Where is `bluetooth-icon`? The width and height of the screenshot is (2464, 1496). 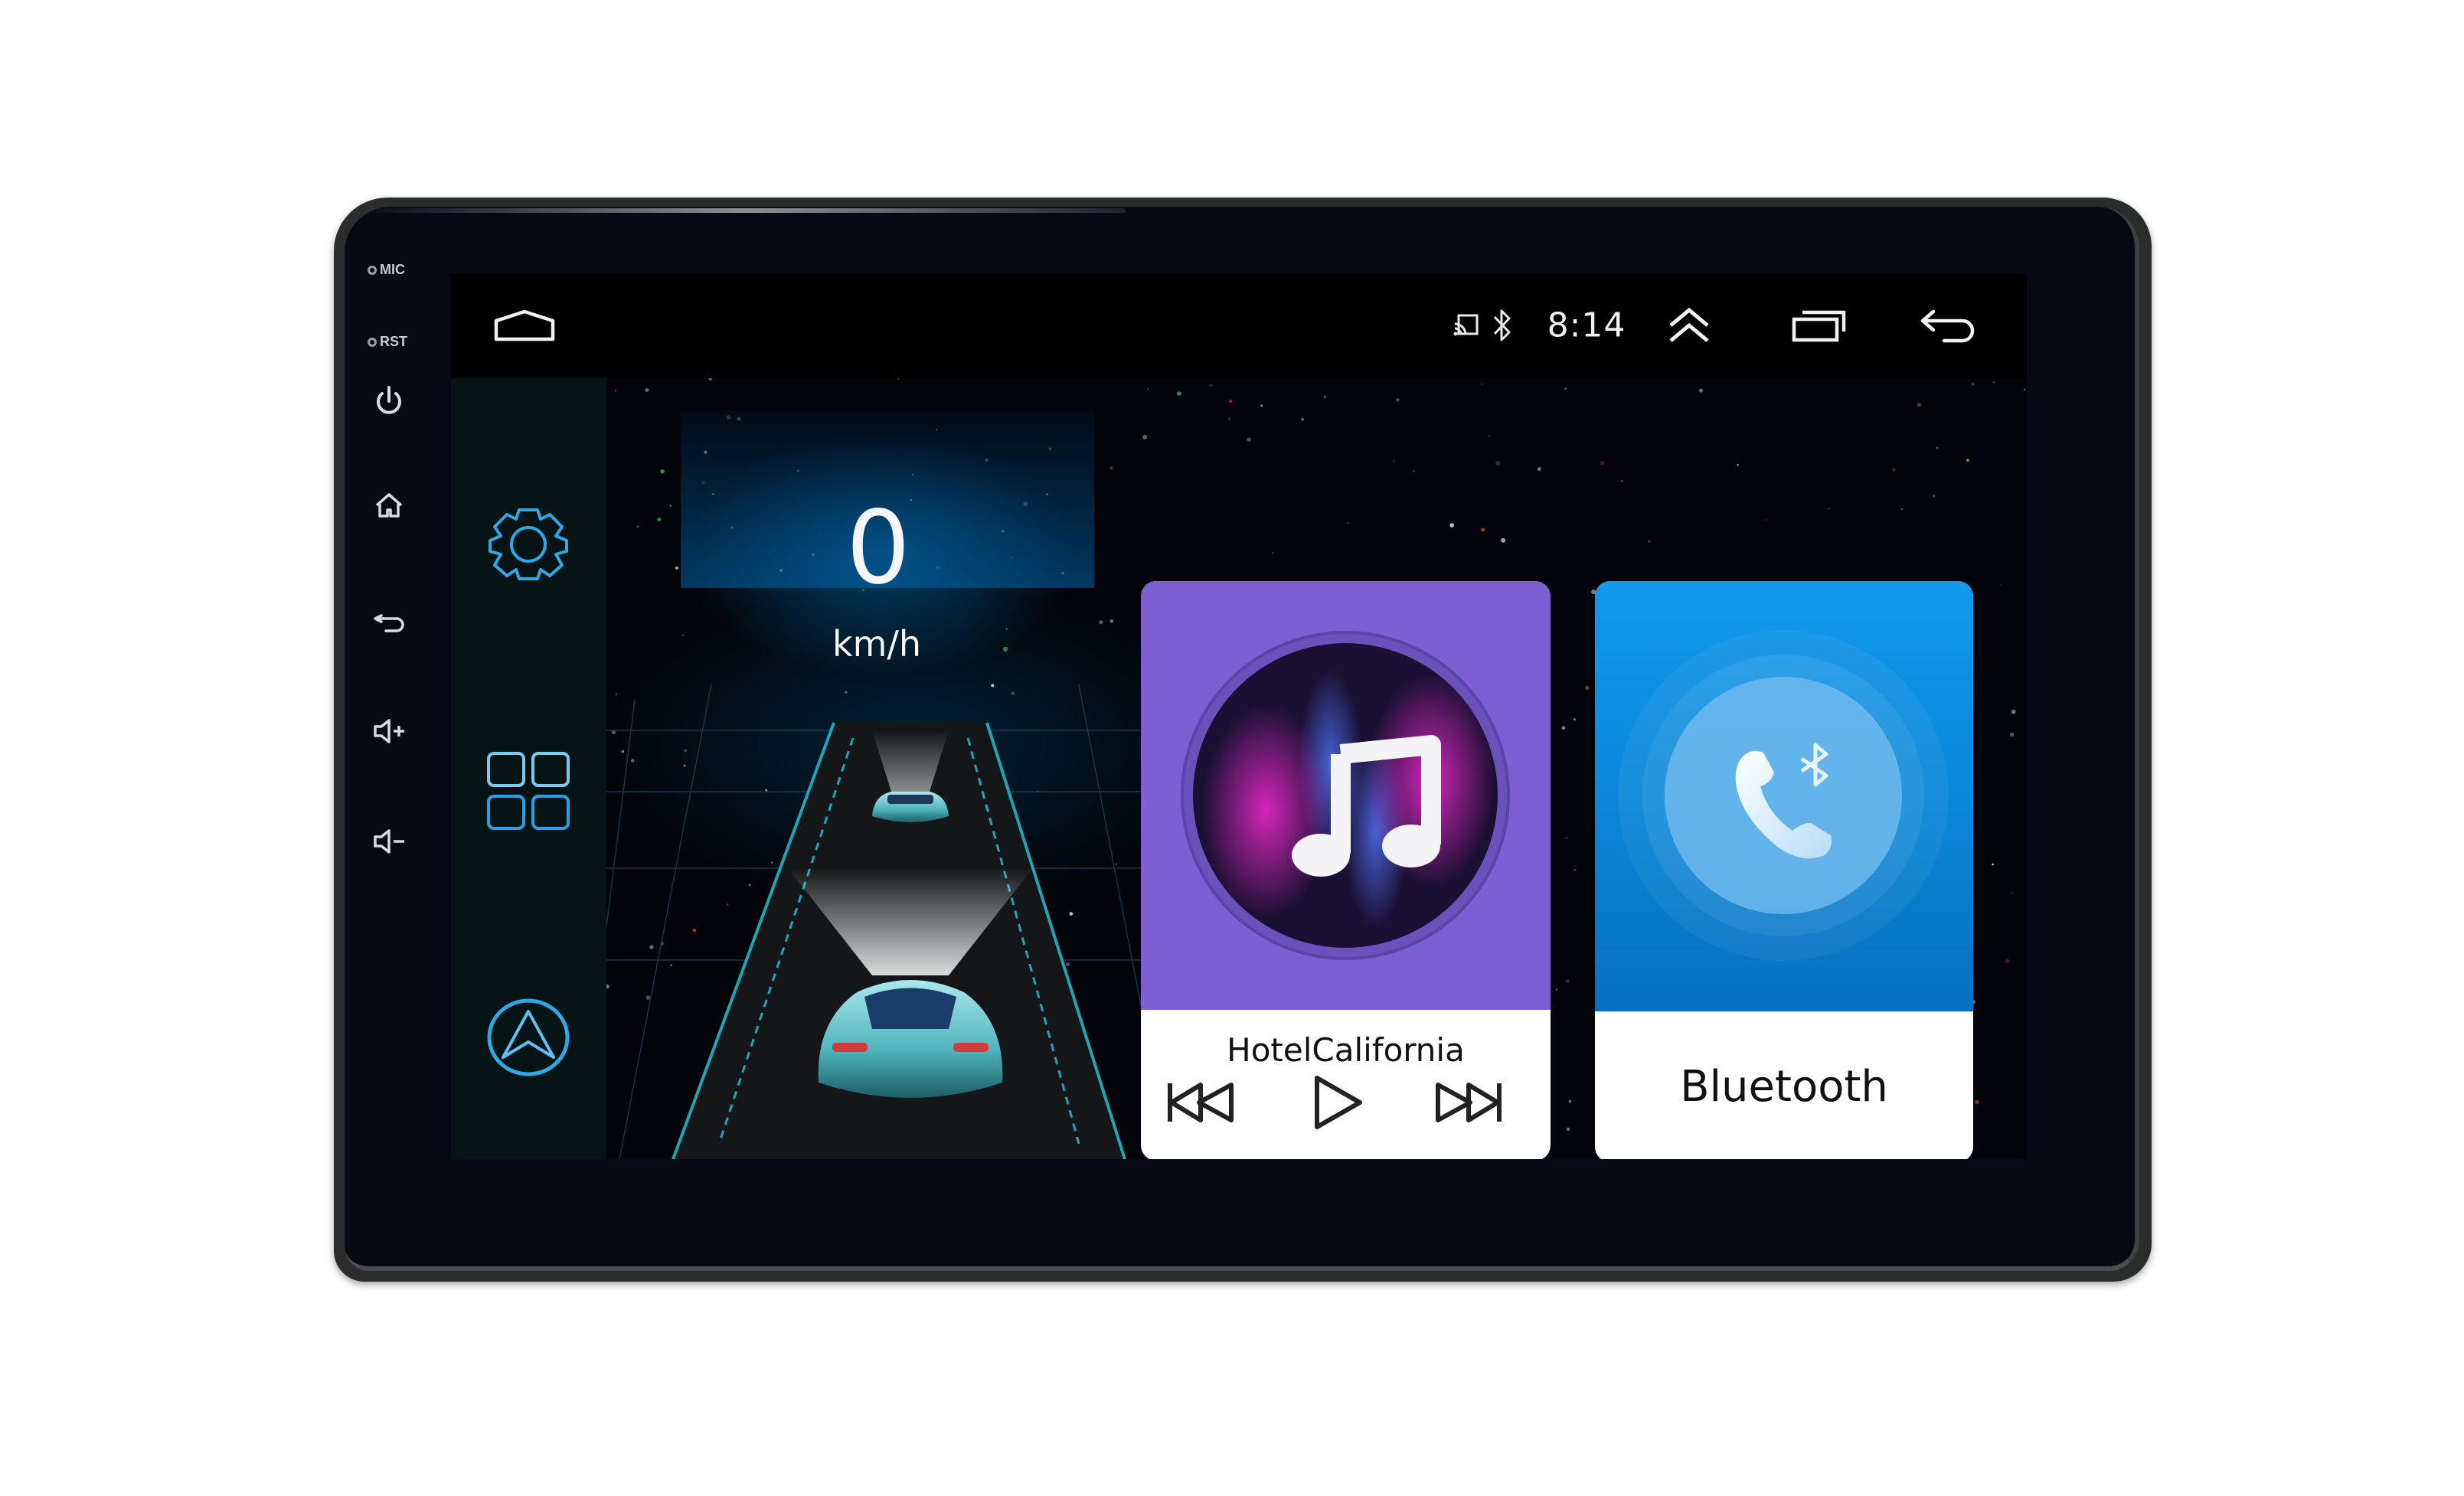 bluetooth-icon is located at coordinates (1502, 325).